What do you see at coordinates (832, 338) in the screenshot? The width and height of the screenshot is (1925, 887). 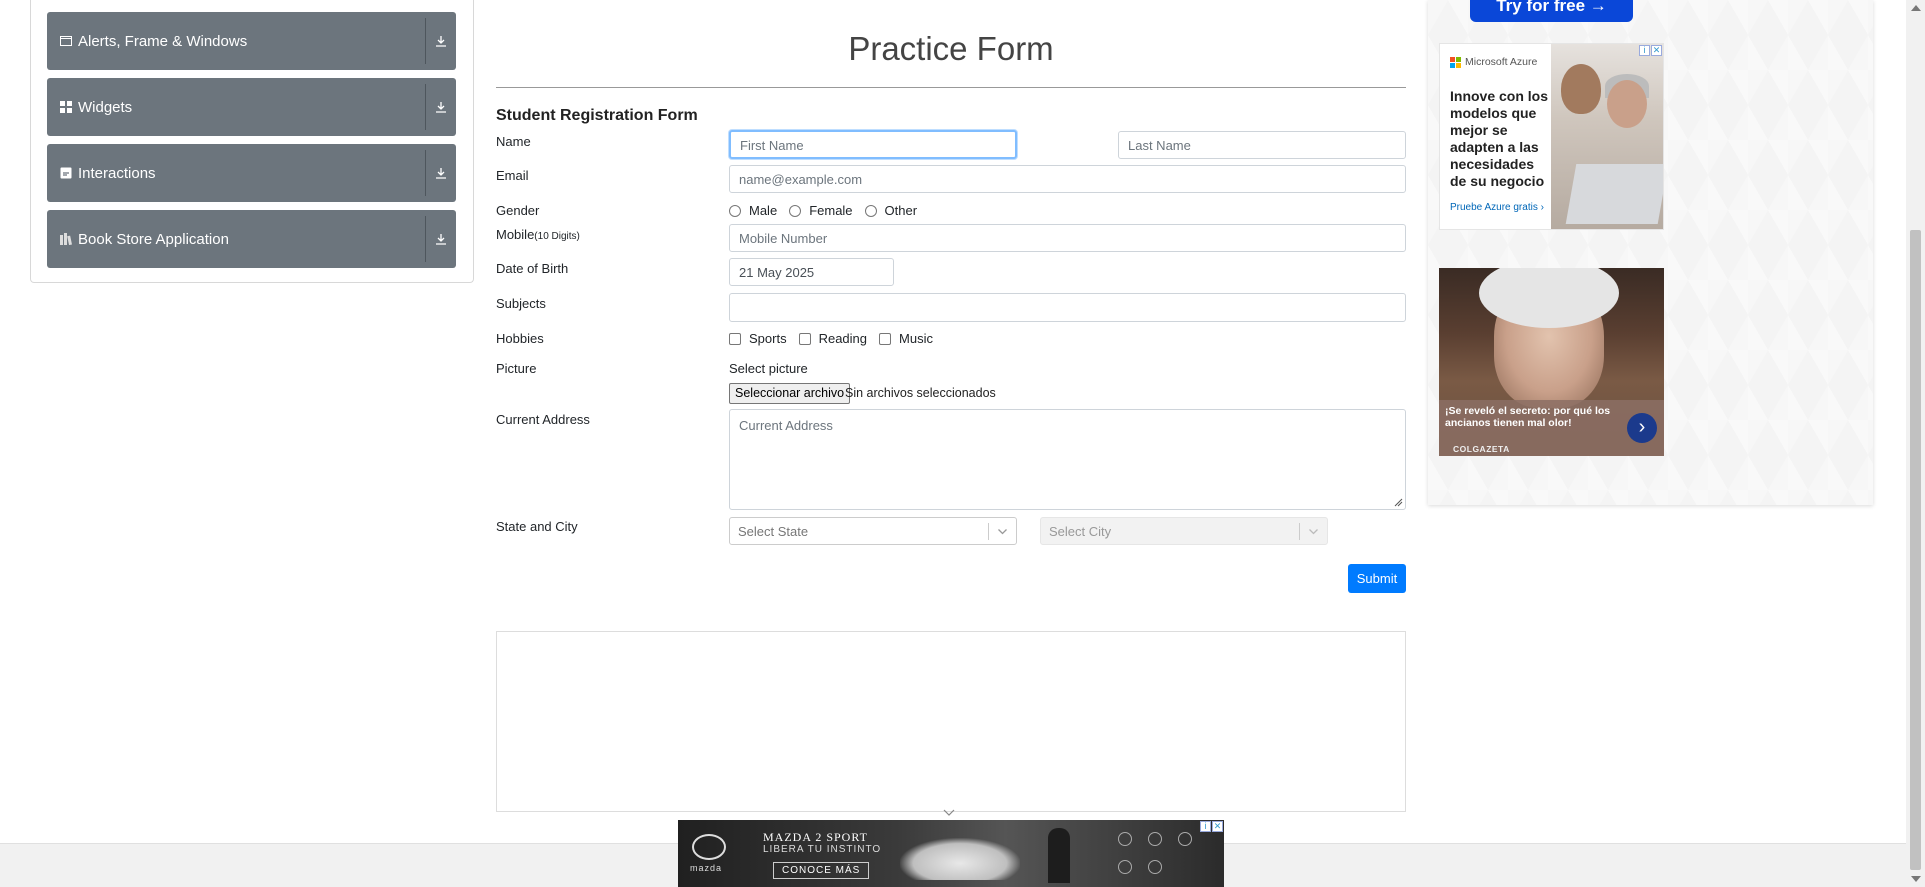 I see `hobby-reading-option: Reading` at bounding box center [832, 338].